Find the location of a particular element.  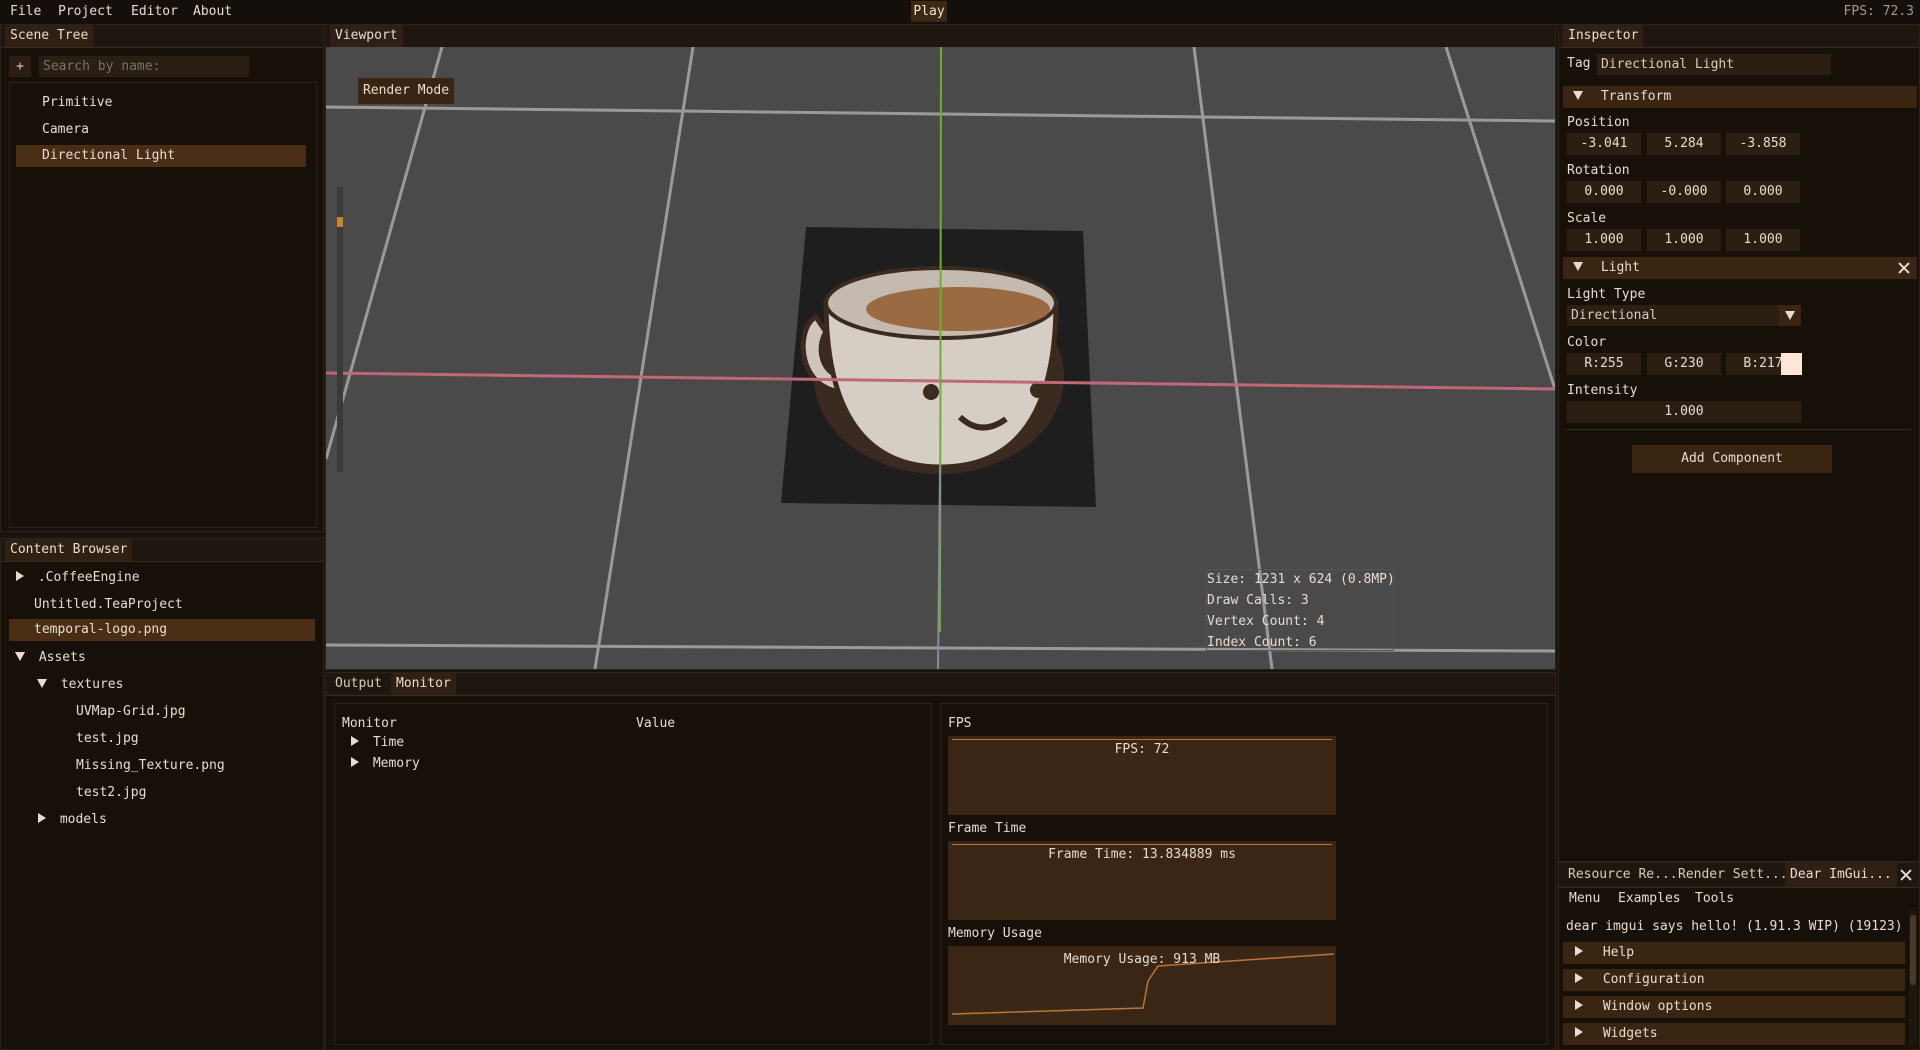

tag-label: Tag is located at coordinates (1579, 63).